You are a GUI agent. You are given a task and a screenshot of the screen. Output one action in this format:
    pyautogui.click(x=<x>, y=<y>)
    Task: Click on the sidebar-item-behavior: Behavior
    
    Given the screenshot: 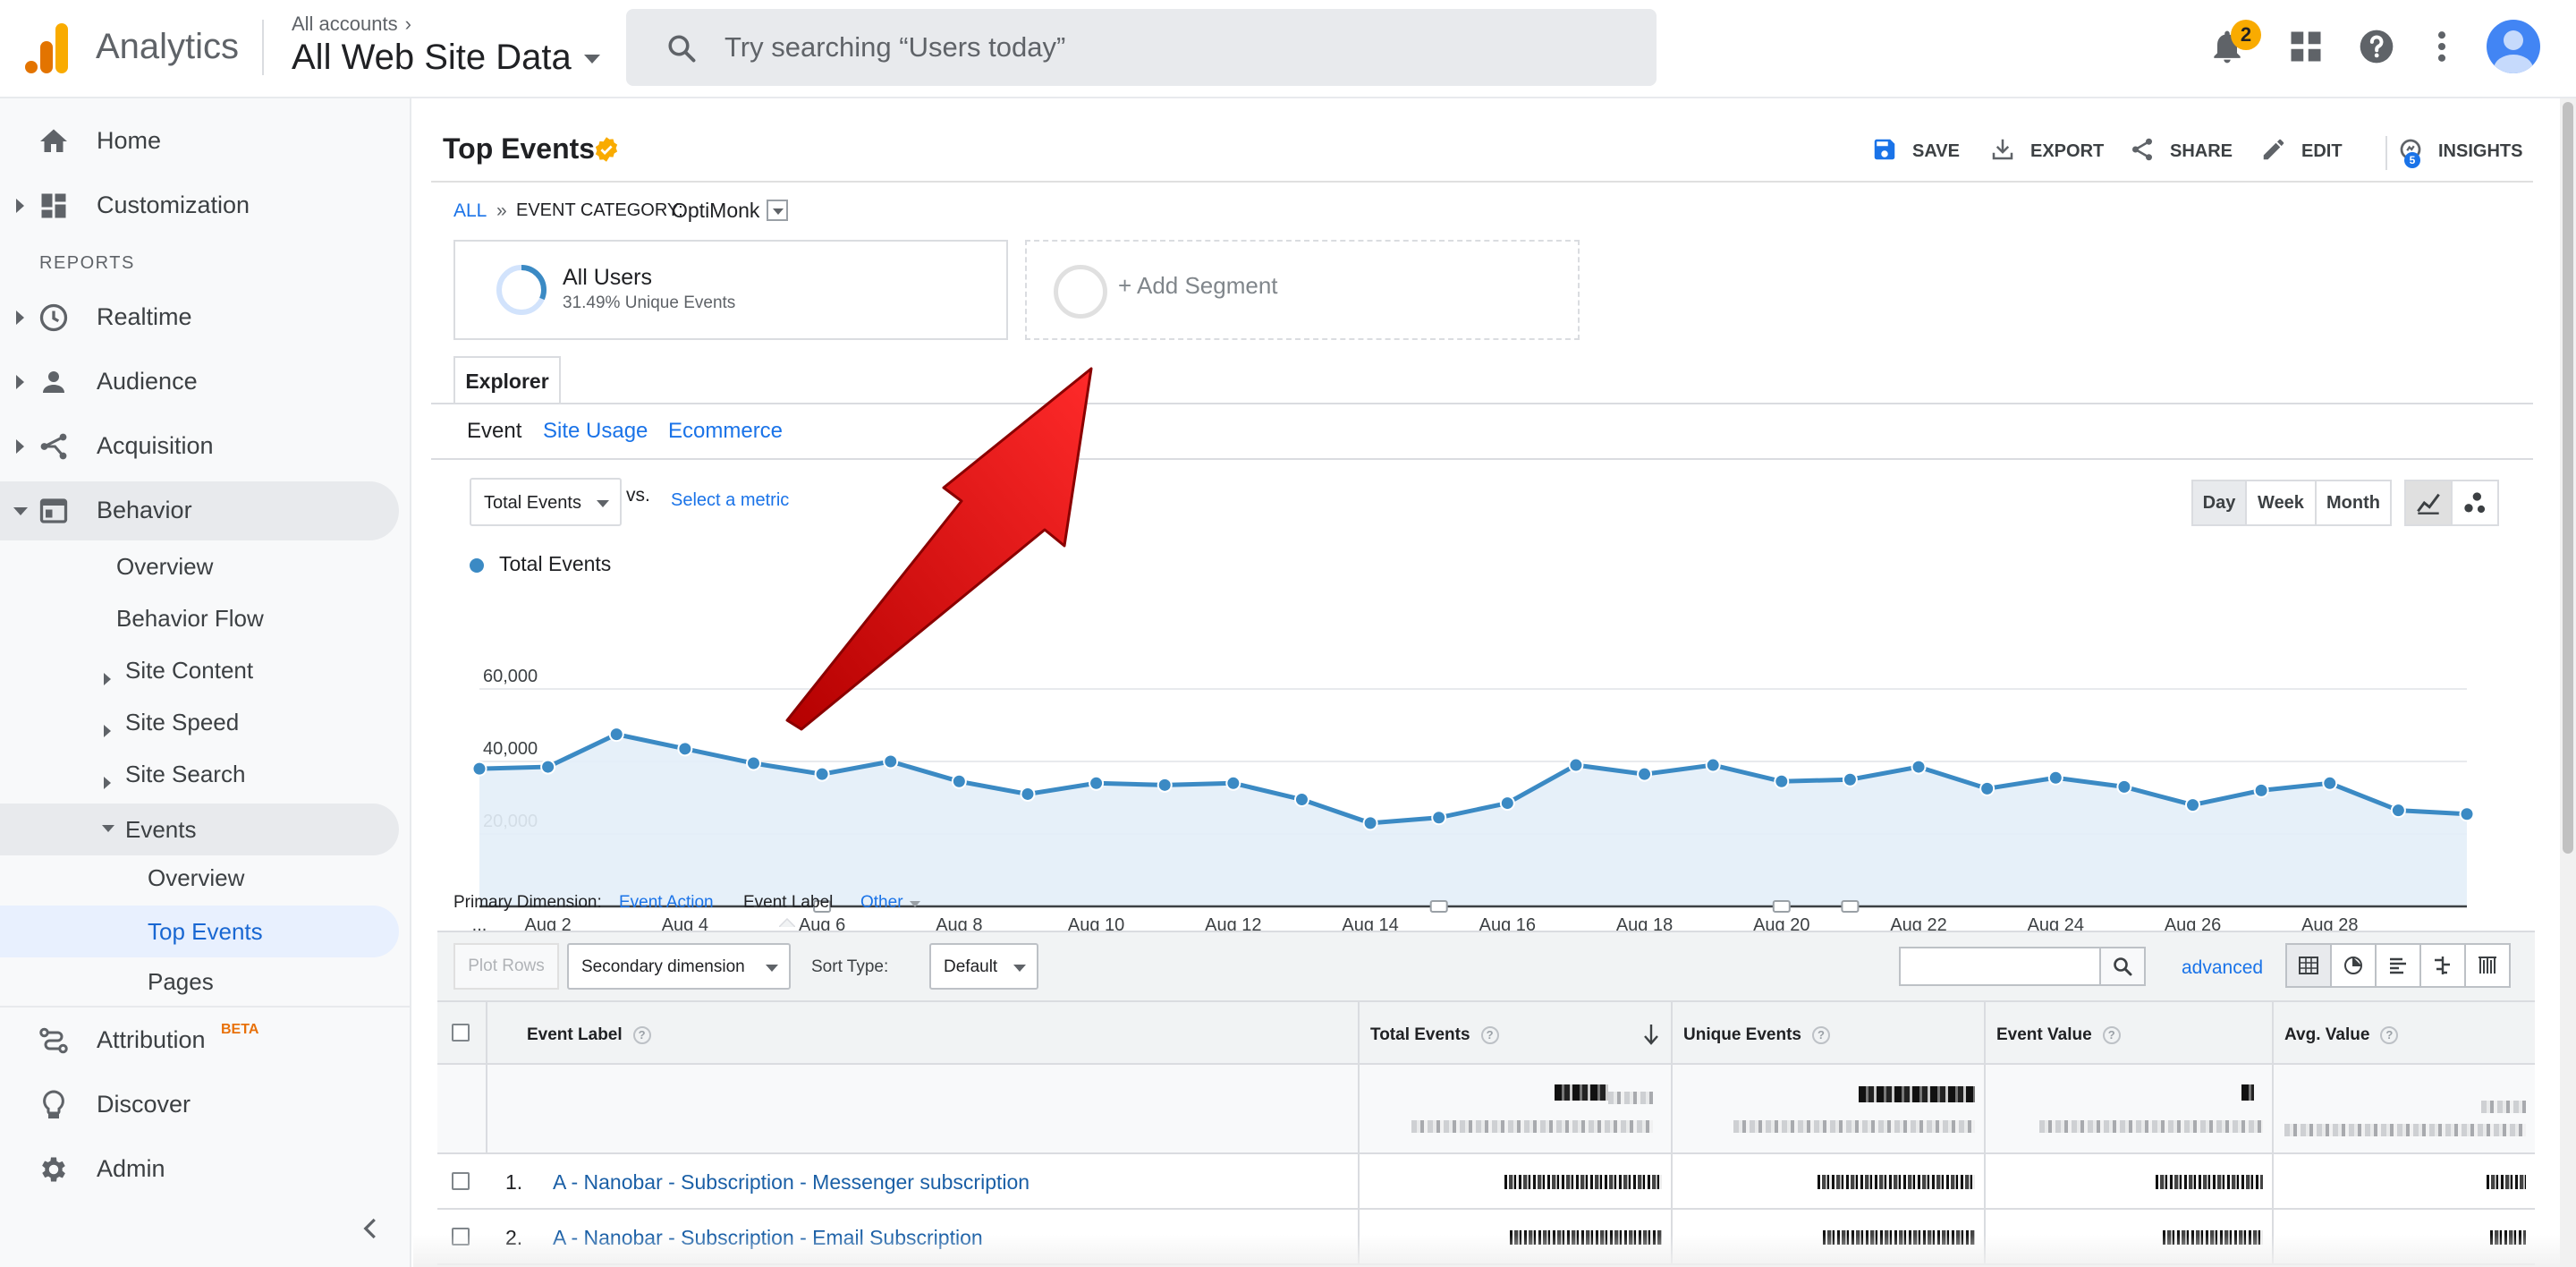 What is the action you would take?
    pyautogui.click(x=199, y=510)
    